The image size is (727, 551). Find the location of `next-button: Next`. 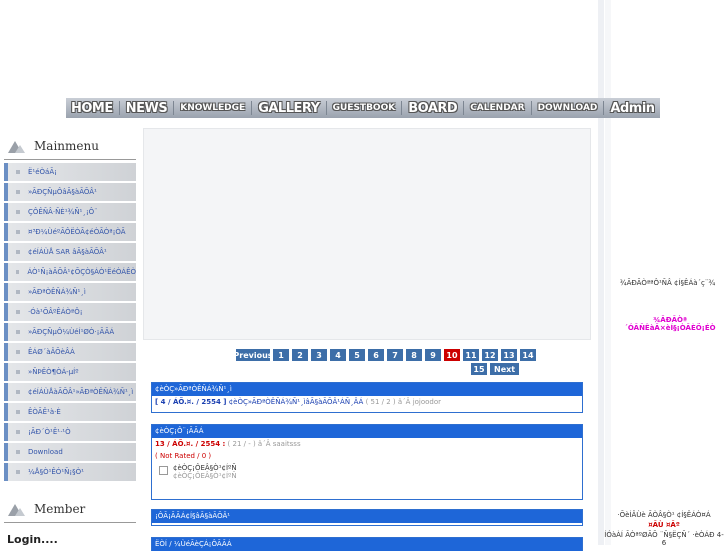

next-button: Next is located at coordinates (505, 369).